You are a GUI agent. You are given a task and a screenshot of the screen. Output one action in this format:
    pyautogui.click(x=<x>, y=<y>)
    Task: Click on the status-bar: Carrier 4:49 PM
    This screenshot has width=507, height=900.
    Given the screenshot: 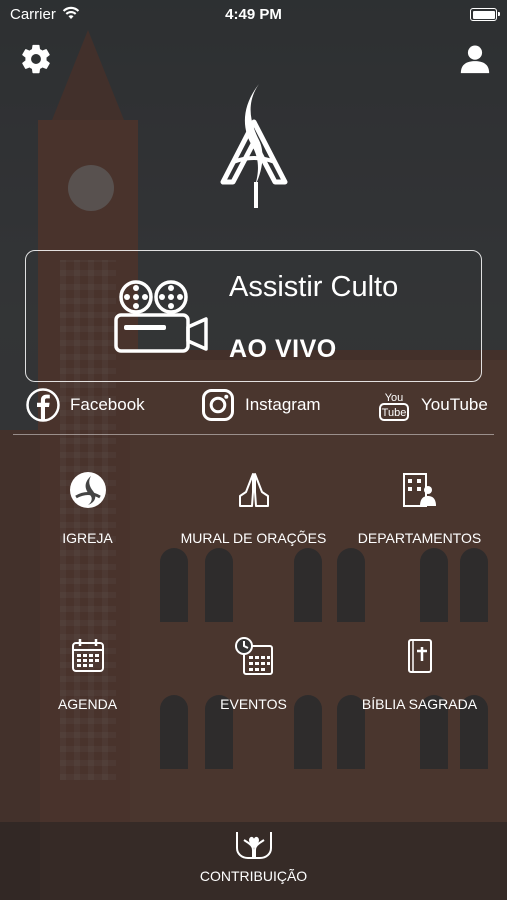 What is the action you would take?
    pyautogui.click(x=253, y=14)
    